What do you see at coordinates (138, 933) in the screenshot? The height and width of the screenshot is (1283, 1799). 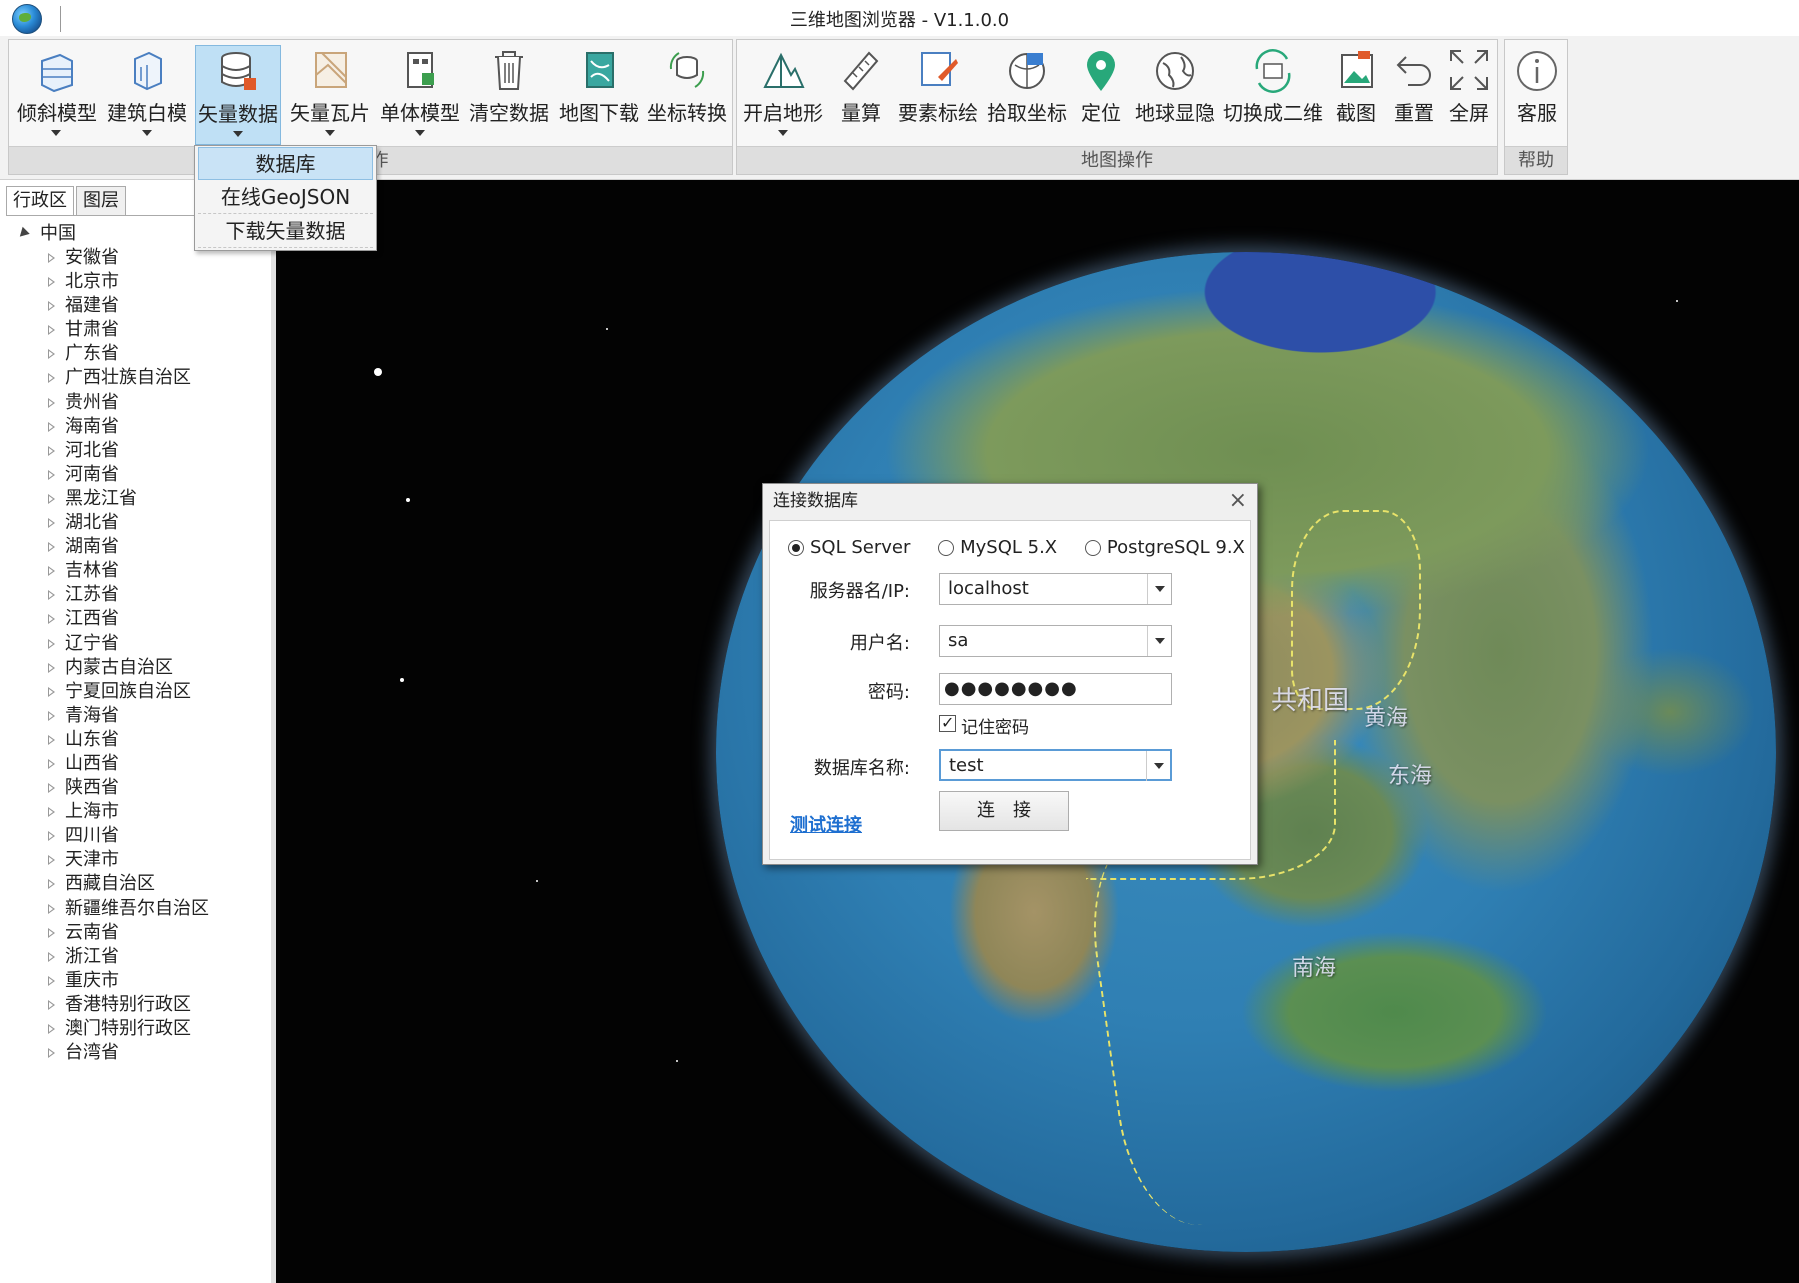 I see `tree-node-province: 云南省` at bounding box center [138, 933].